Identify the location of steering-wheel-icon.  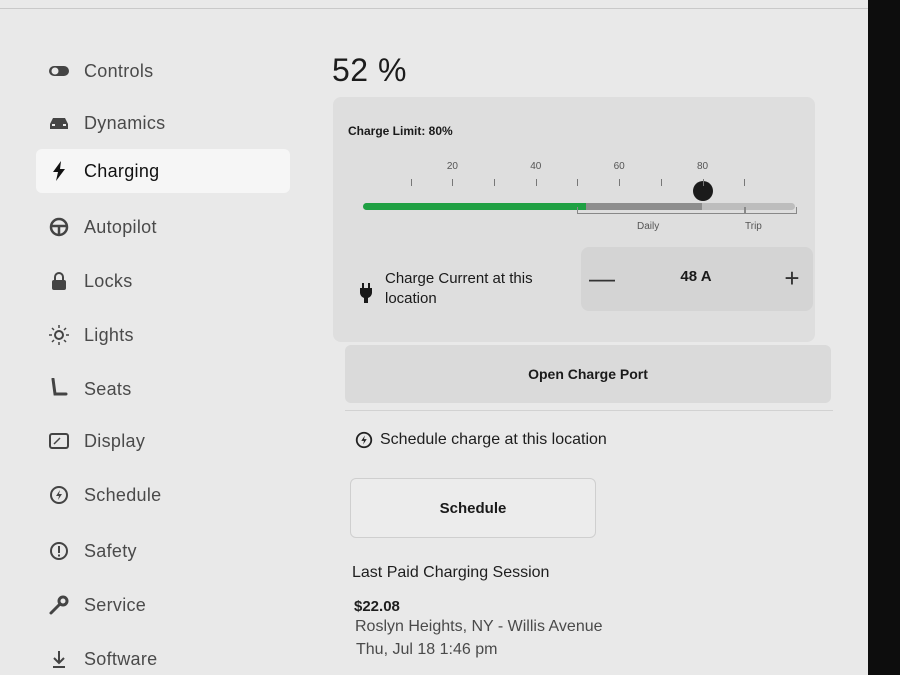
(59, 227).